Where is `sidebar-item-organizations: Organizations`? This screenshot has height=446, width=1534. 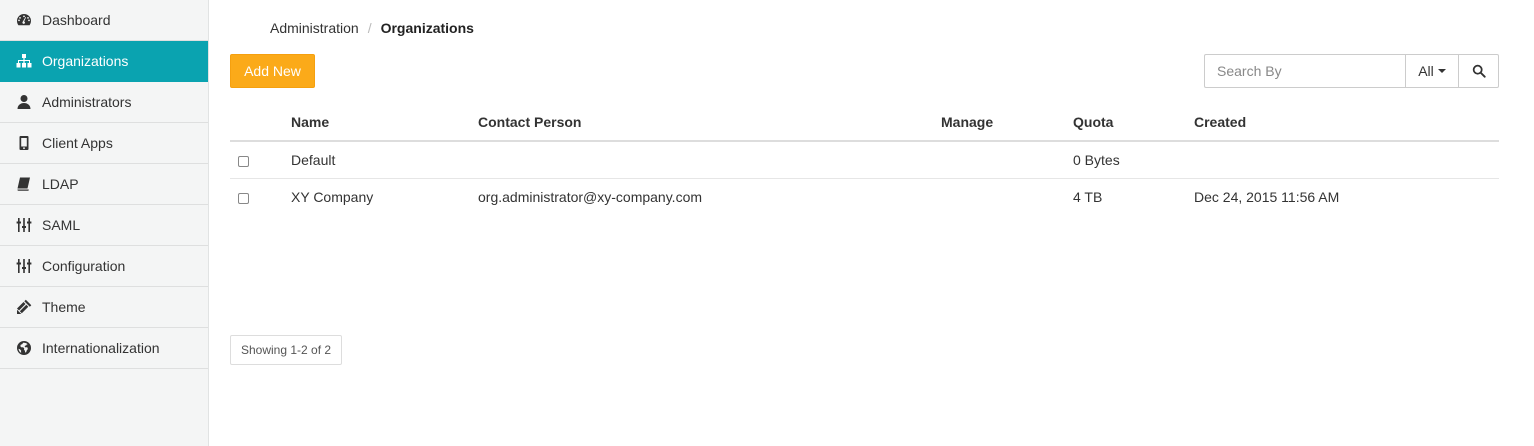 sidebar-item-organizations: Organizations is located at coordinates (104, 61).